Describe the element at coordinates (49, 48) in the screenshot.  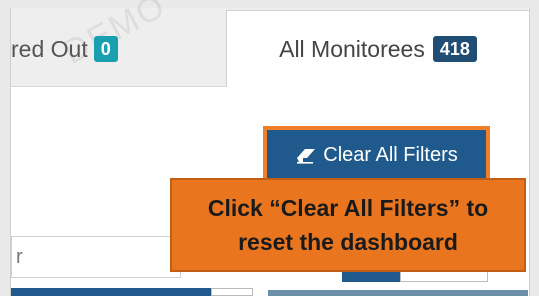
I see `tab-cleared-out-label: red Out` at that location.